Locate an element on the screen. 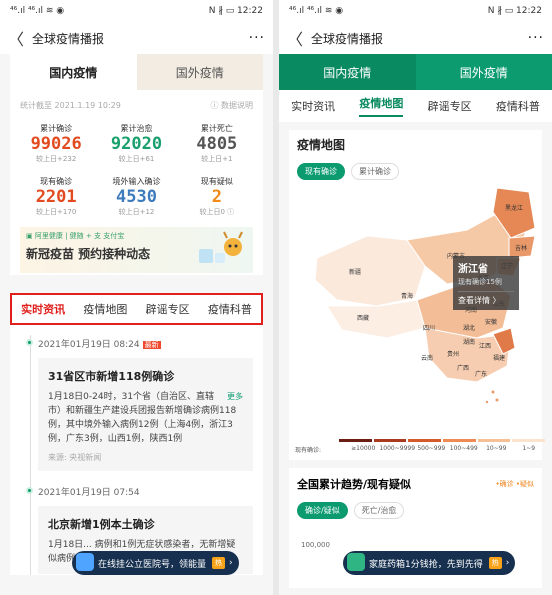  stat-value: 4805 is located at coordinates (217, 144).